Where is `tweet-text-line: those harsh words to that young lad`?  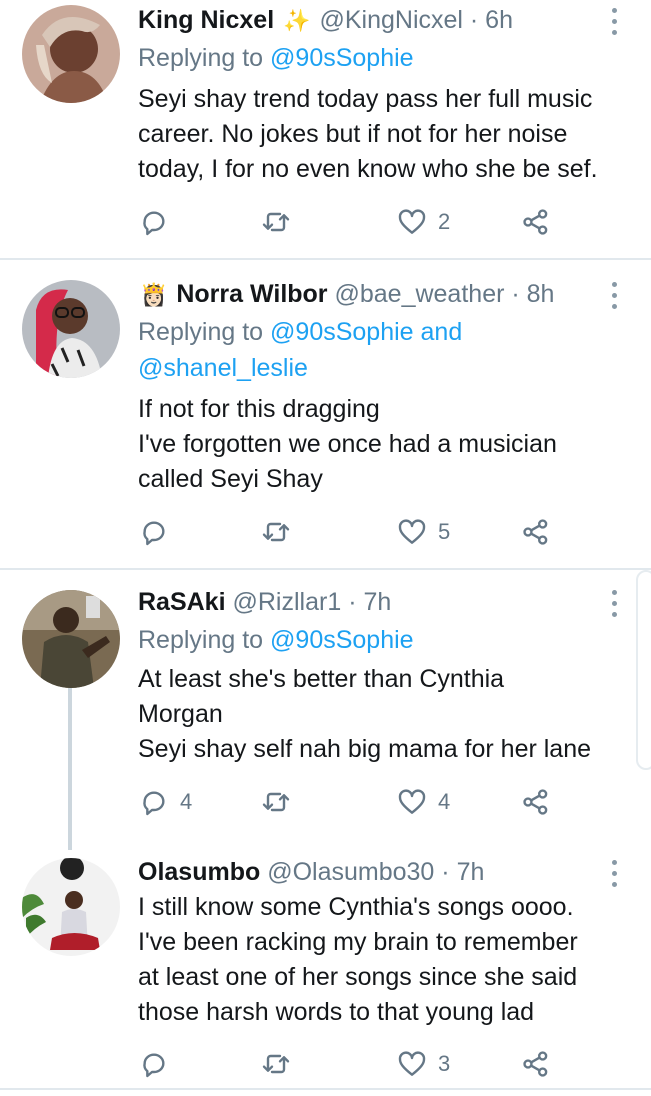
tweet-text-line: those harsh words to that young lad is located at coordinates (336, 1012).